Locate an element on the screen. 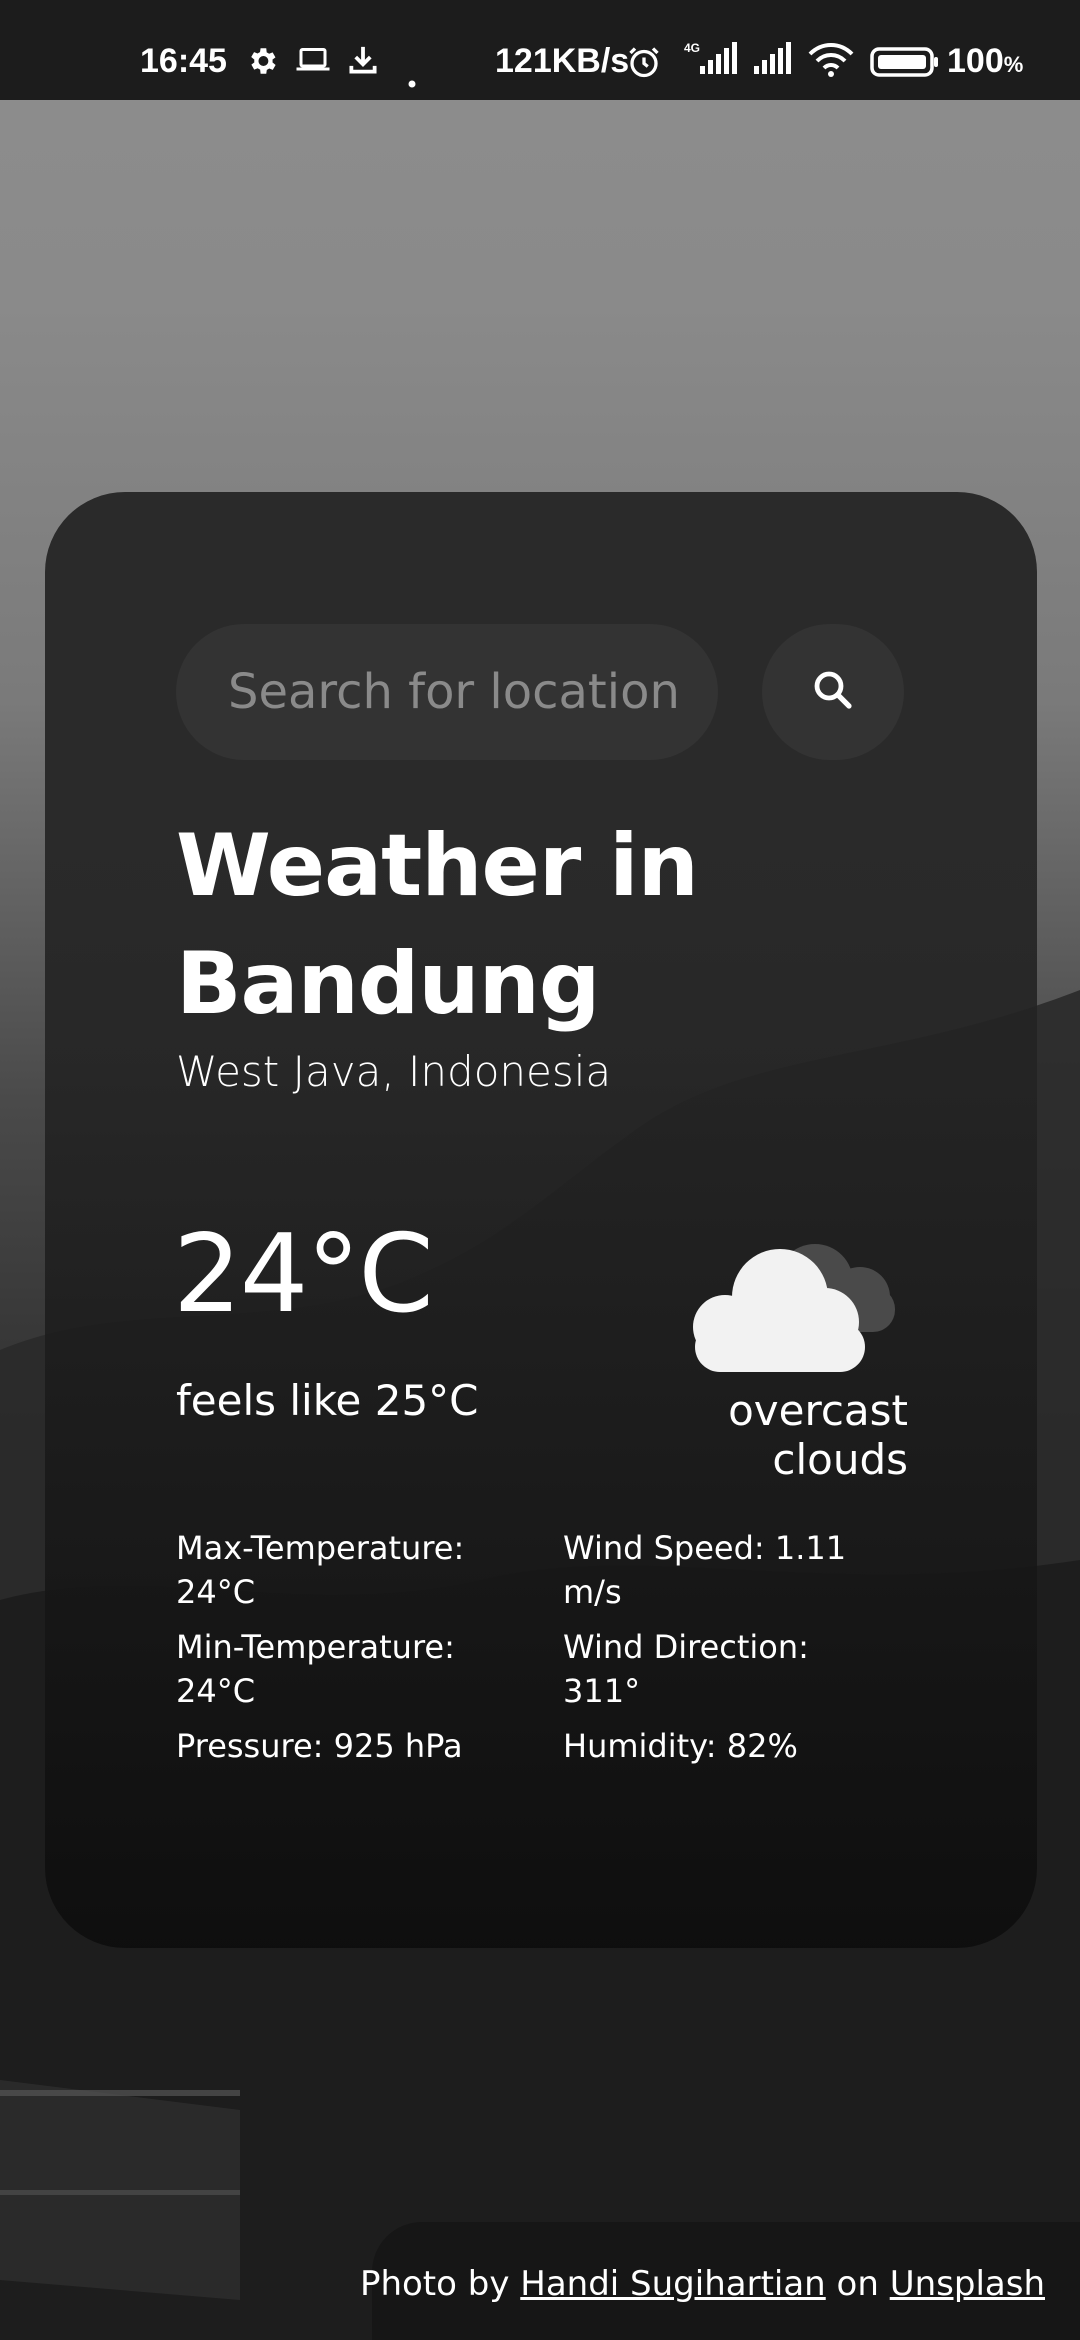 This screenshot has width=1080, height=2340. dot-icon is located at coordinates (412, 77).